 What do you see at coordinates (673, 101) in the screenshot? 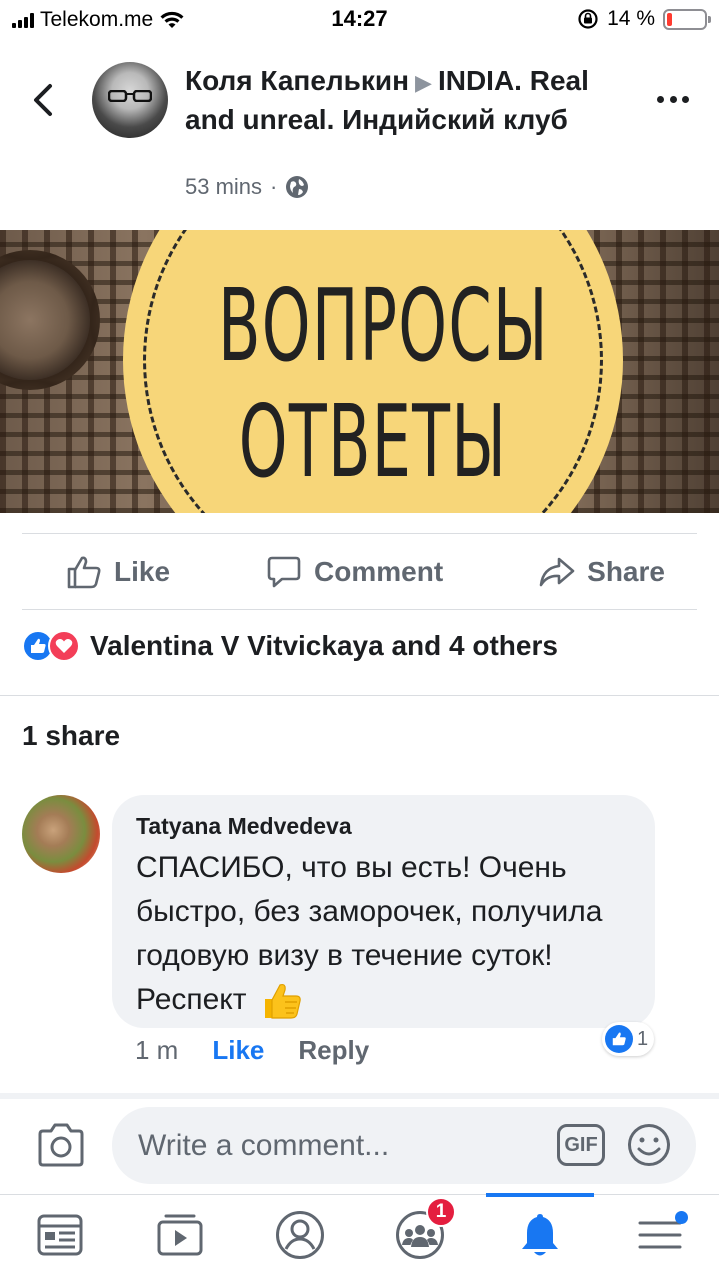
I see `more-options-button` at bounding box center [673, 101].